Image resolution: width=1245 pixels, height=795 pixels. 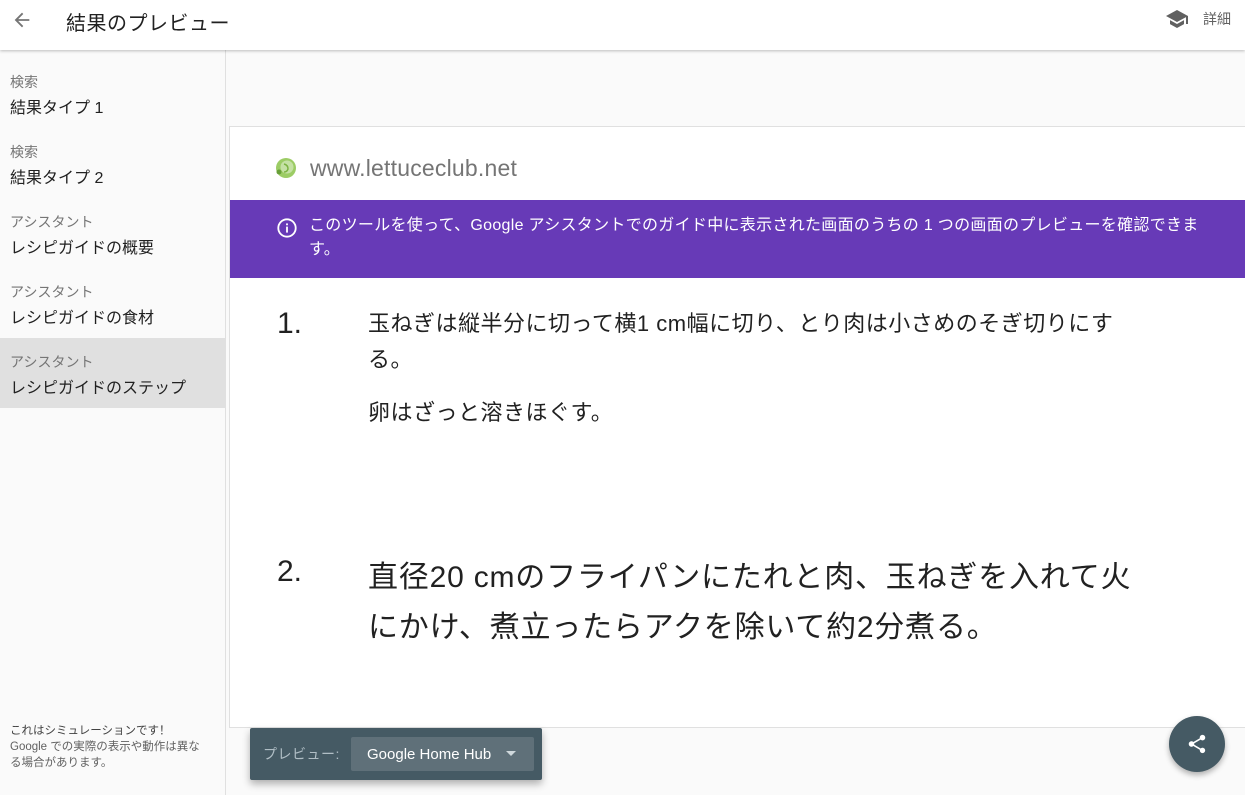 I want to click on preview-device-toolbar: プレビュー: Google Home Hub, so click(x=396, y=754).